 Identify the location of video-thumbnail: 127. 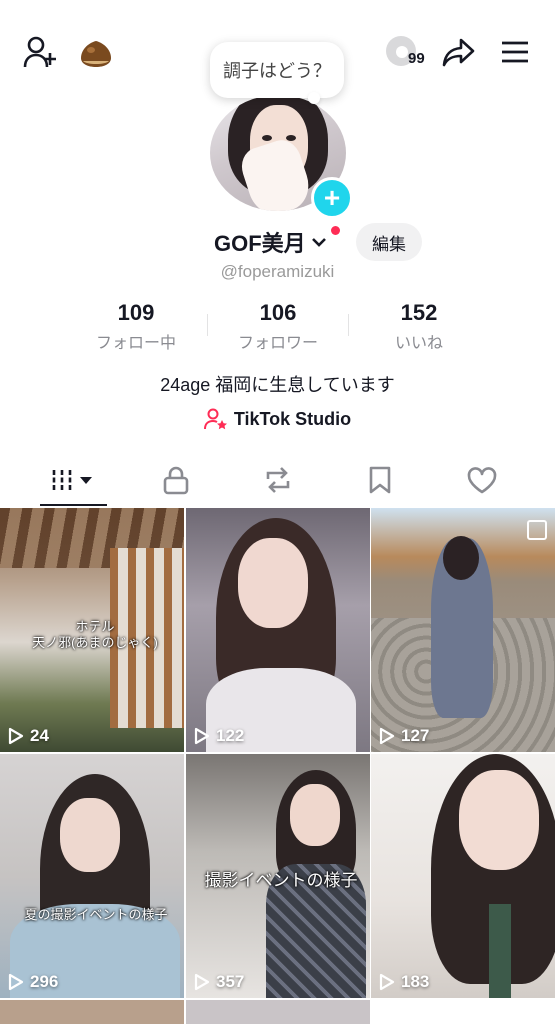
(463, 630).